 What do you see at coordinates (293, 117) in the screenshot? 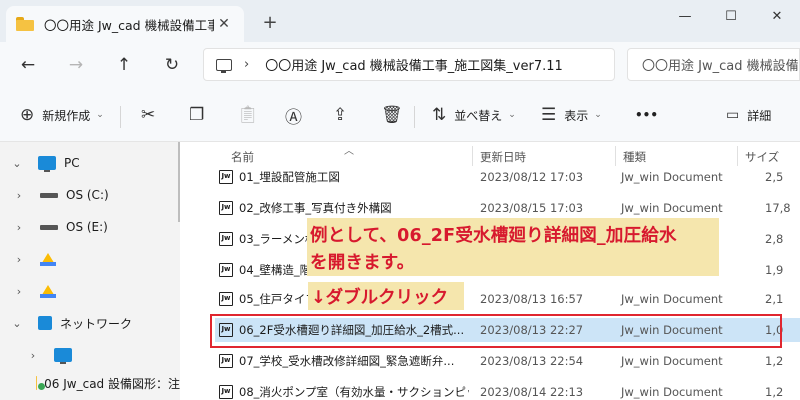
I see `rename-icon: Ⓐ` at bounding box center [293, 117].